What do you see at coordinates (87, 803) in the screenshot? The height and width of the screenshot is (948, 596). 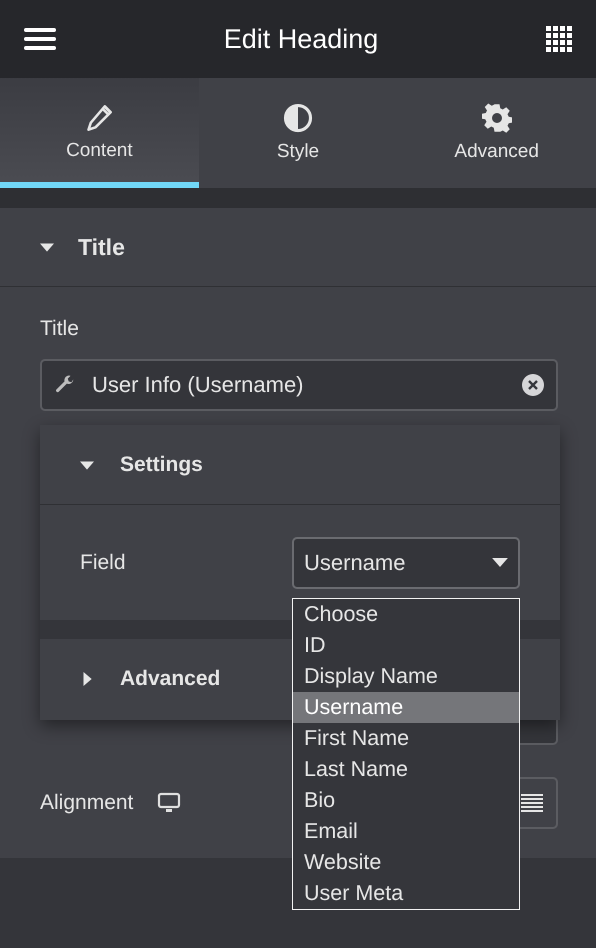 I see `field-label: Alignment` at bounding box center [87, 803].